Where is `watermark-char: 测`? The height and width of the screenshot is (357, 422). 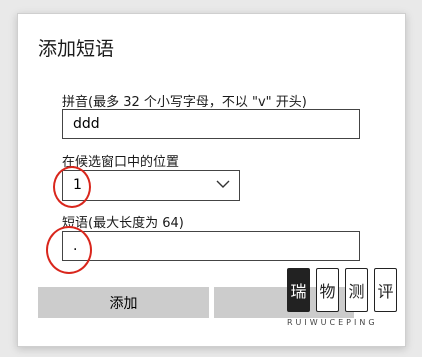 watermark-char: 测 is located at coordinates (356, 290).